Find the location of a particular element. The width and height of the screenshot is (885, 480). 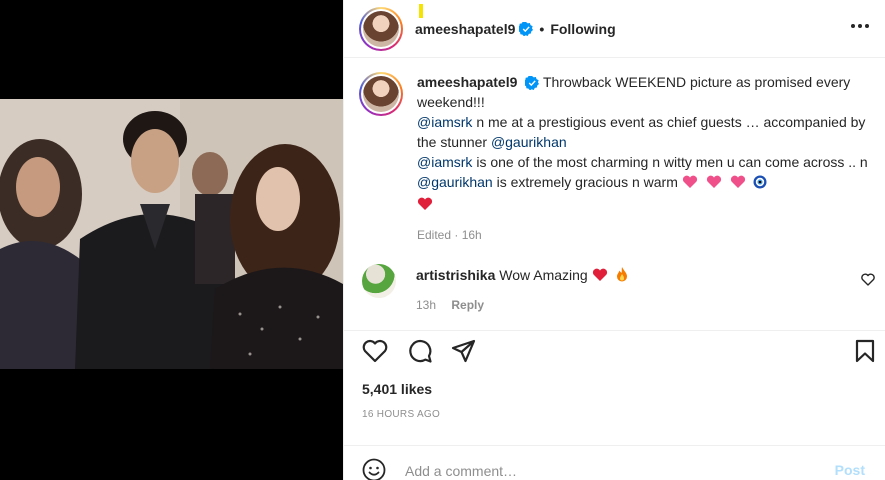

likes-count: 5,401 likes is located at coordinates (397, 389).